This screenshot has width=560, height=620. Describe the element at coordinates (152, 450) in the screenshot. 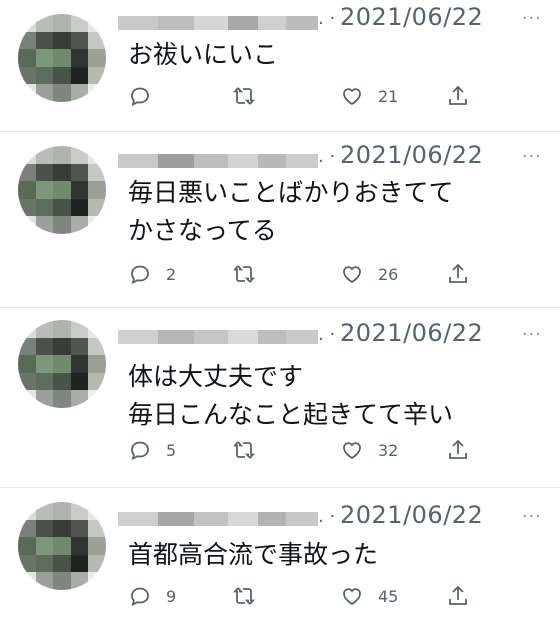

I see `reply-button: 5` at that location.